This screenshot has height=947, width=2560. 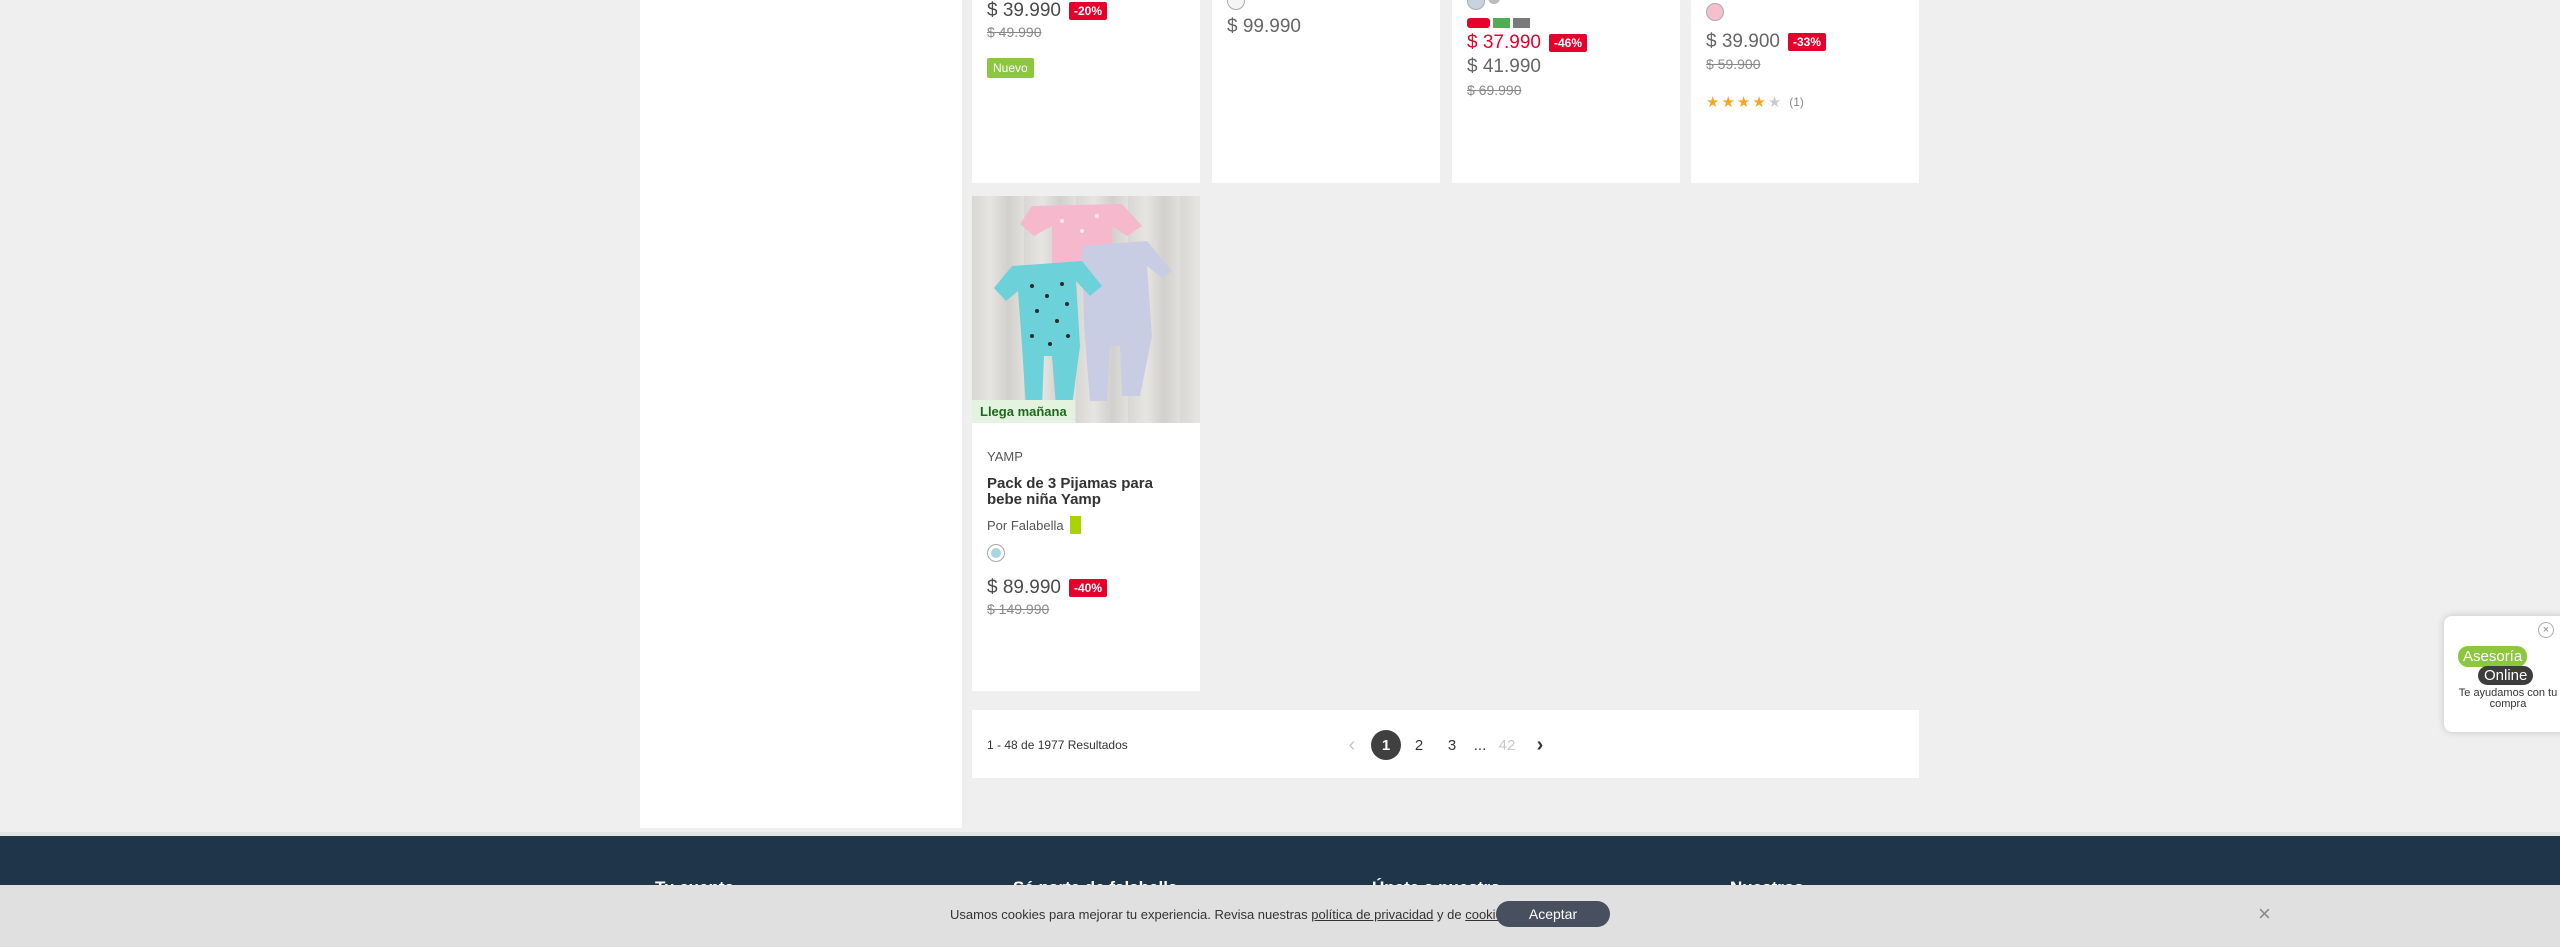 What do you see at coordinates (1083, 306) in the screenshot?
I see `pajamas-illustration` at bounding box center [1083, 306].